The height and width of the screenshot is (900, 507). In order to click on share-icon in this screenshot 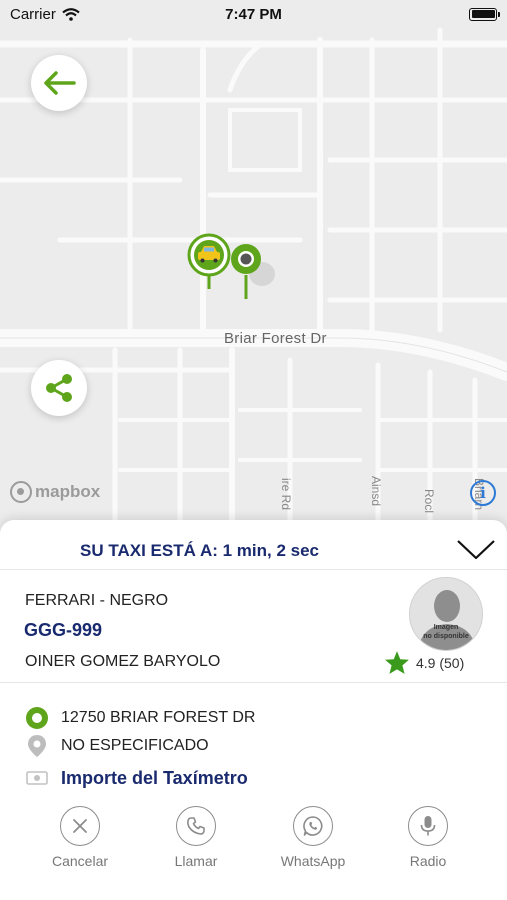, I will do `click(59, 388)`.